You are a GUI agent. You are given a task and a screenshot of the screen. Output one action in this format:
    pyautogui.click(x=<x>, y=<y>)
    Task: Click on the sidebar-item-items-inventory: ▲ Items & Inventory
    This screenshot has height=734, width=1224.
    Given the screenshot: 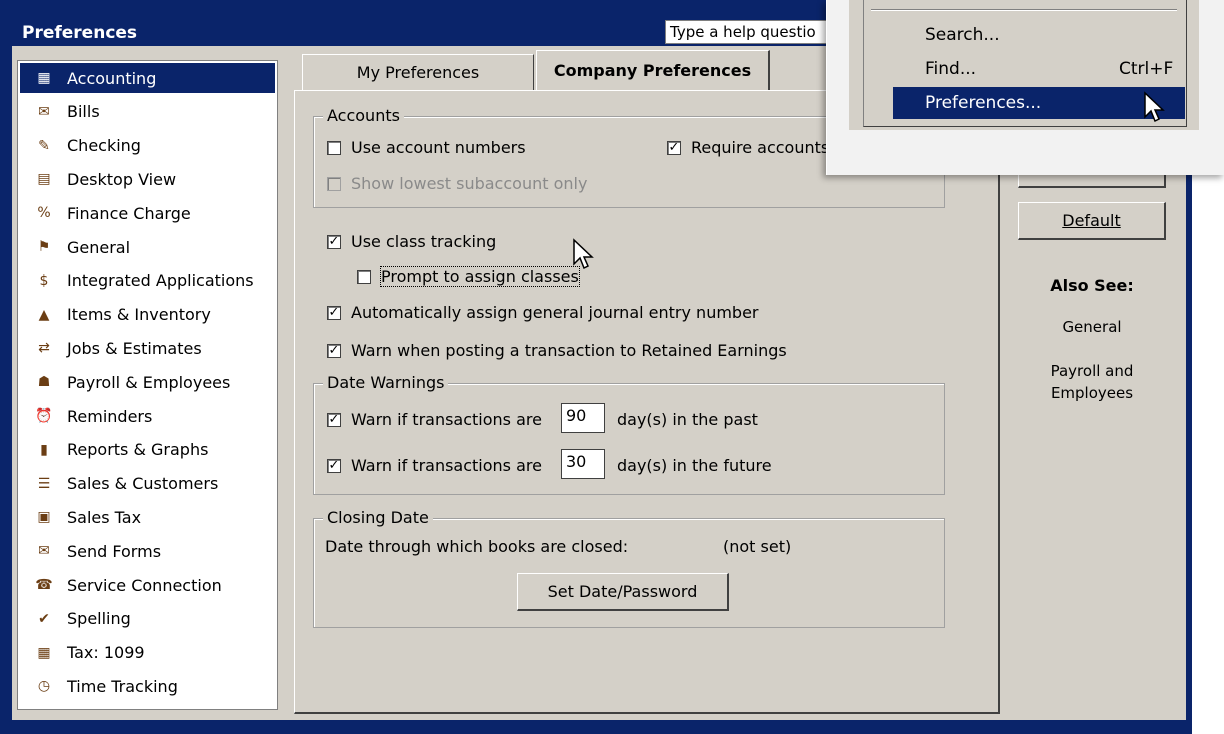 What is the action you would take?
    pyautogui.click(x=147, y=315)
    